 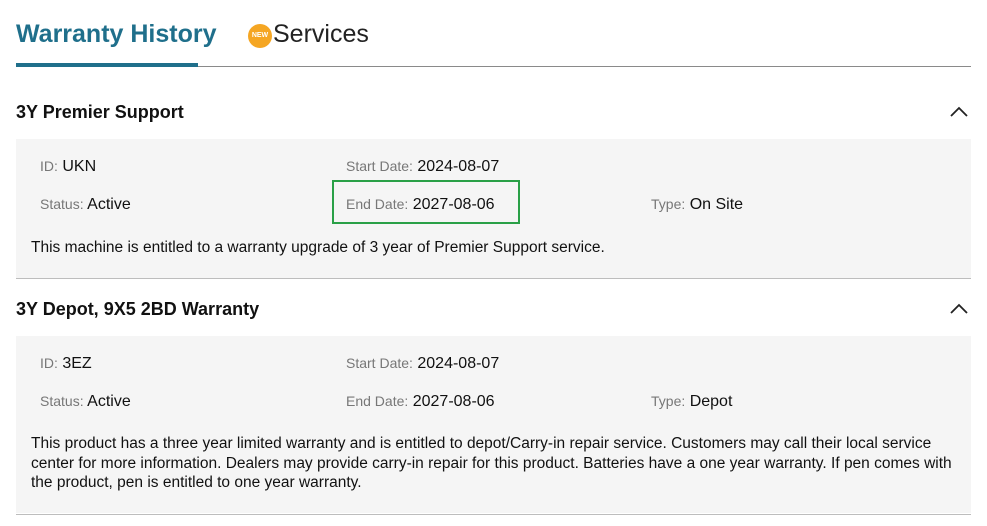 I want to click on tab-warranty-history-label: Warranty History, so click(x=116, y=34).